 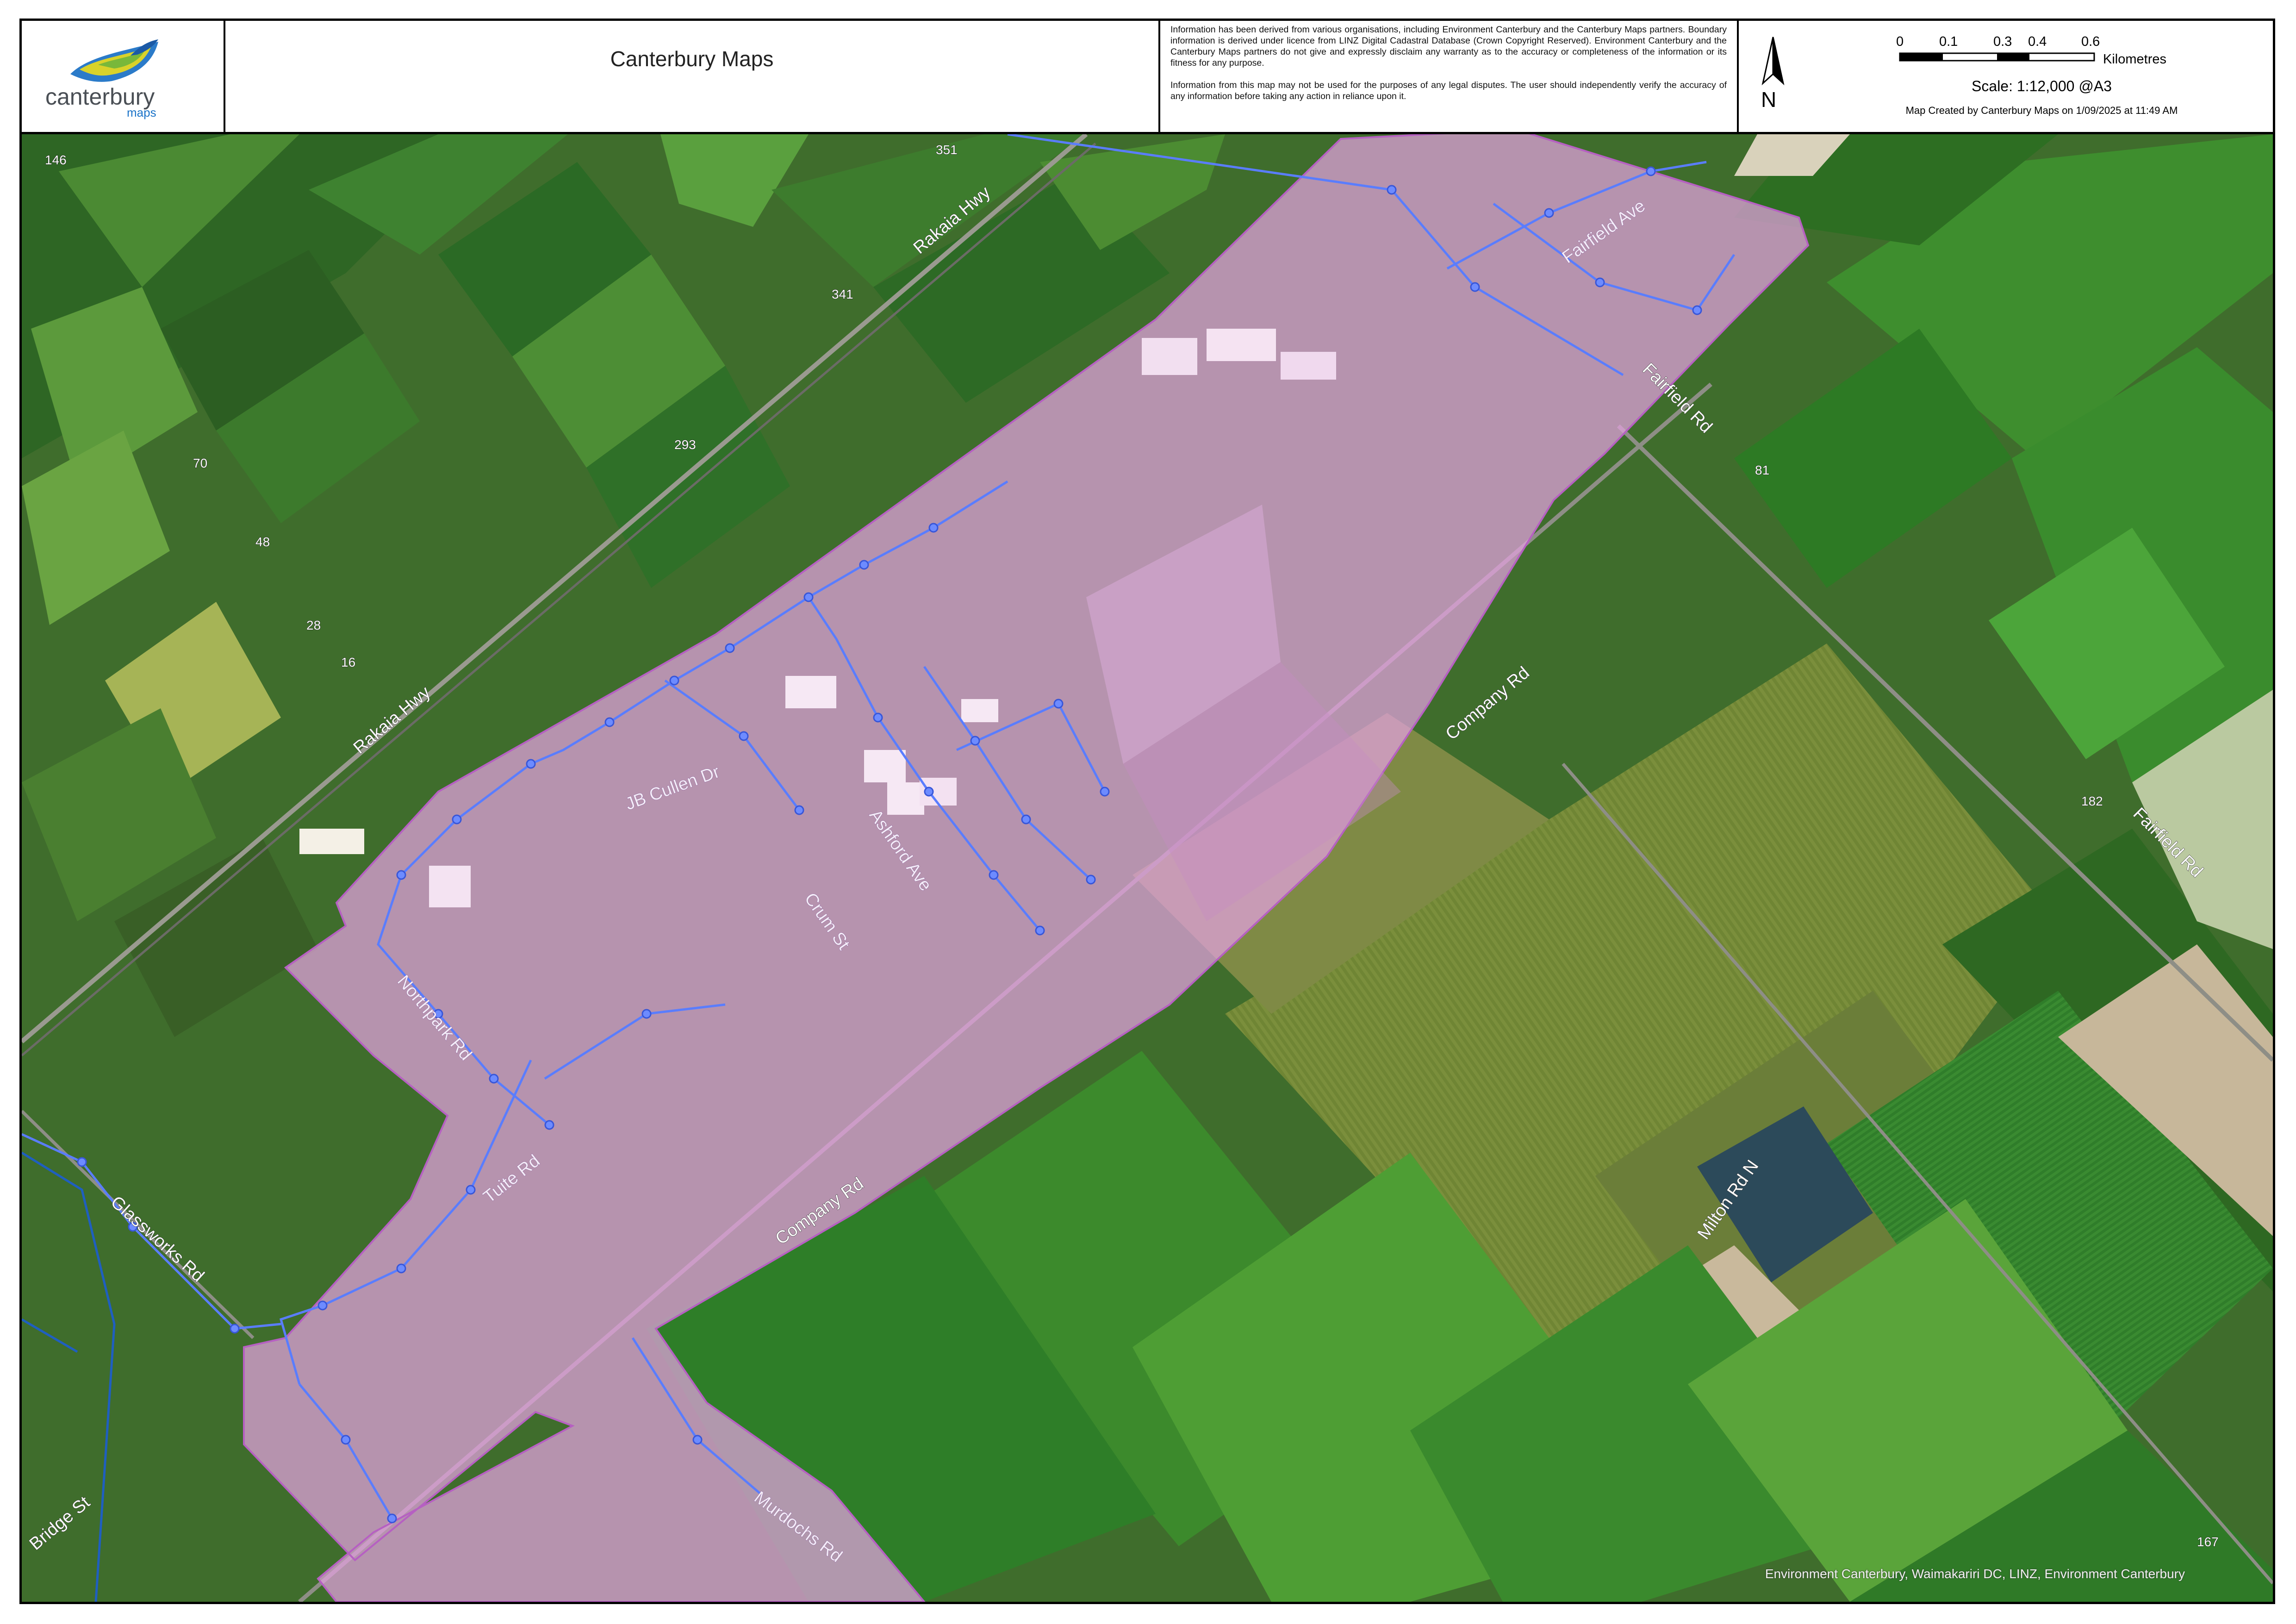 I want to click on scale-unit: Kilometres, so click(x=2134, y=60).